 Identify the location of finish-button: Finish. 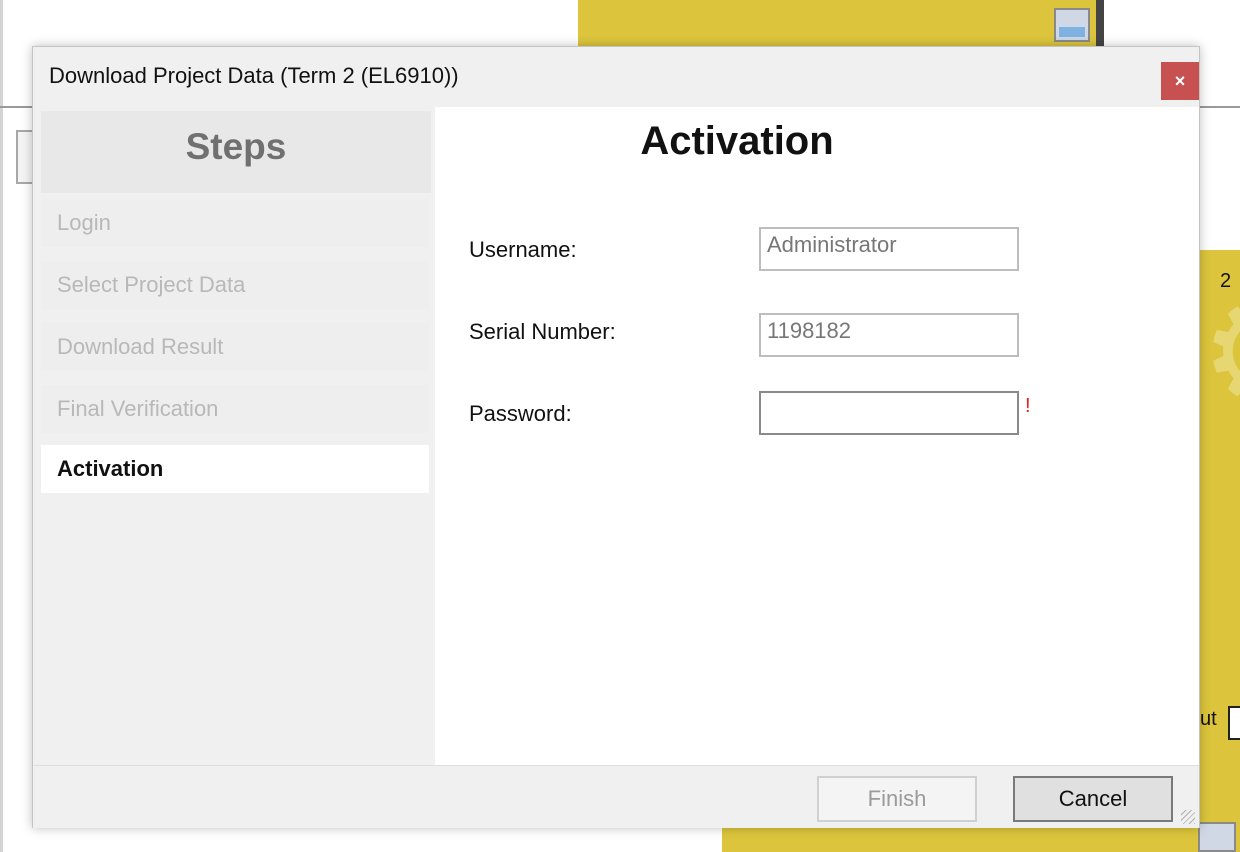
(897, 799).